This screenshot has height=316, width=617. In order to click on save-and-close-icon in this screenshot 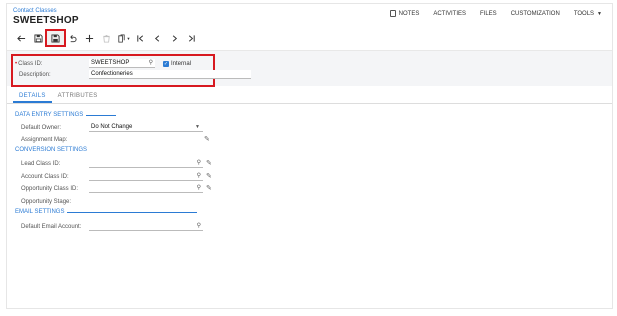, I will do `click(55, 38)`.